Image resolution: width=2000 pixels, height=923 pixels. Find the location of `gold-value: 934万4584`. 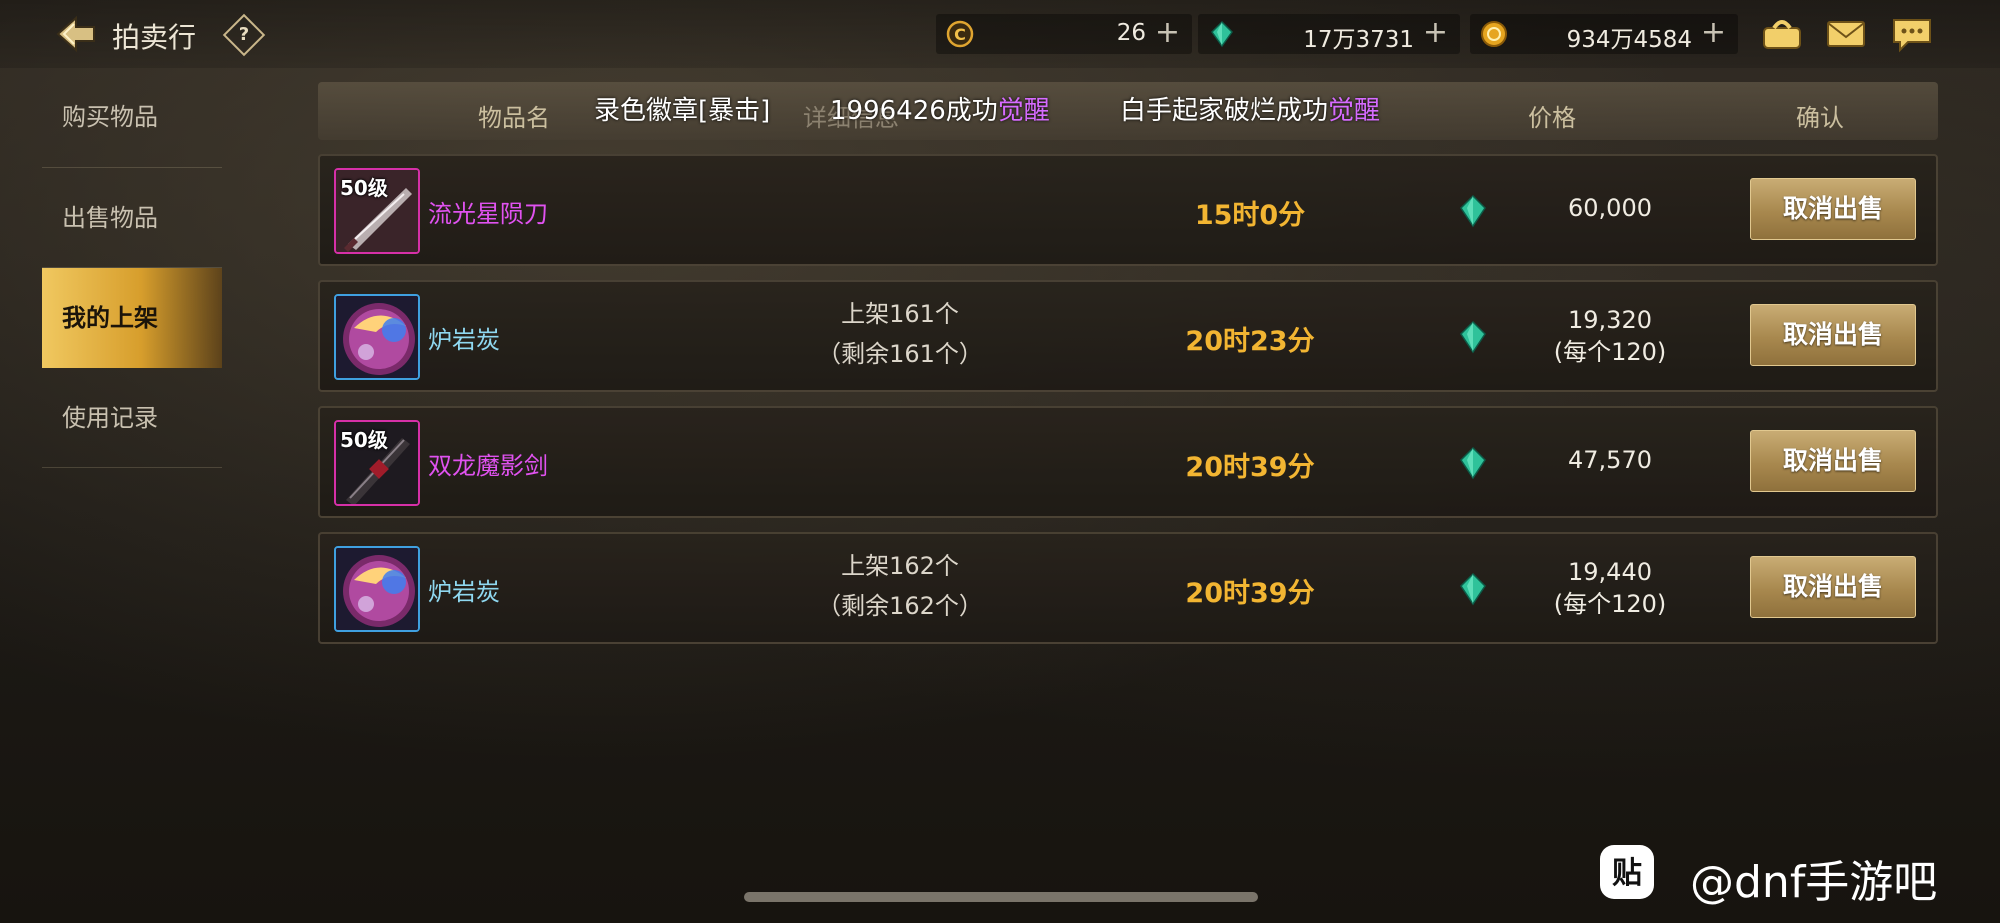

gold-value: 934万4584 is located at coordinates (1629, 40).